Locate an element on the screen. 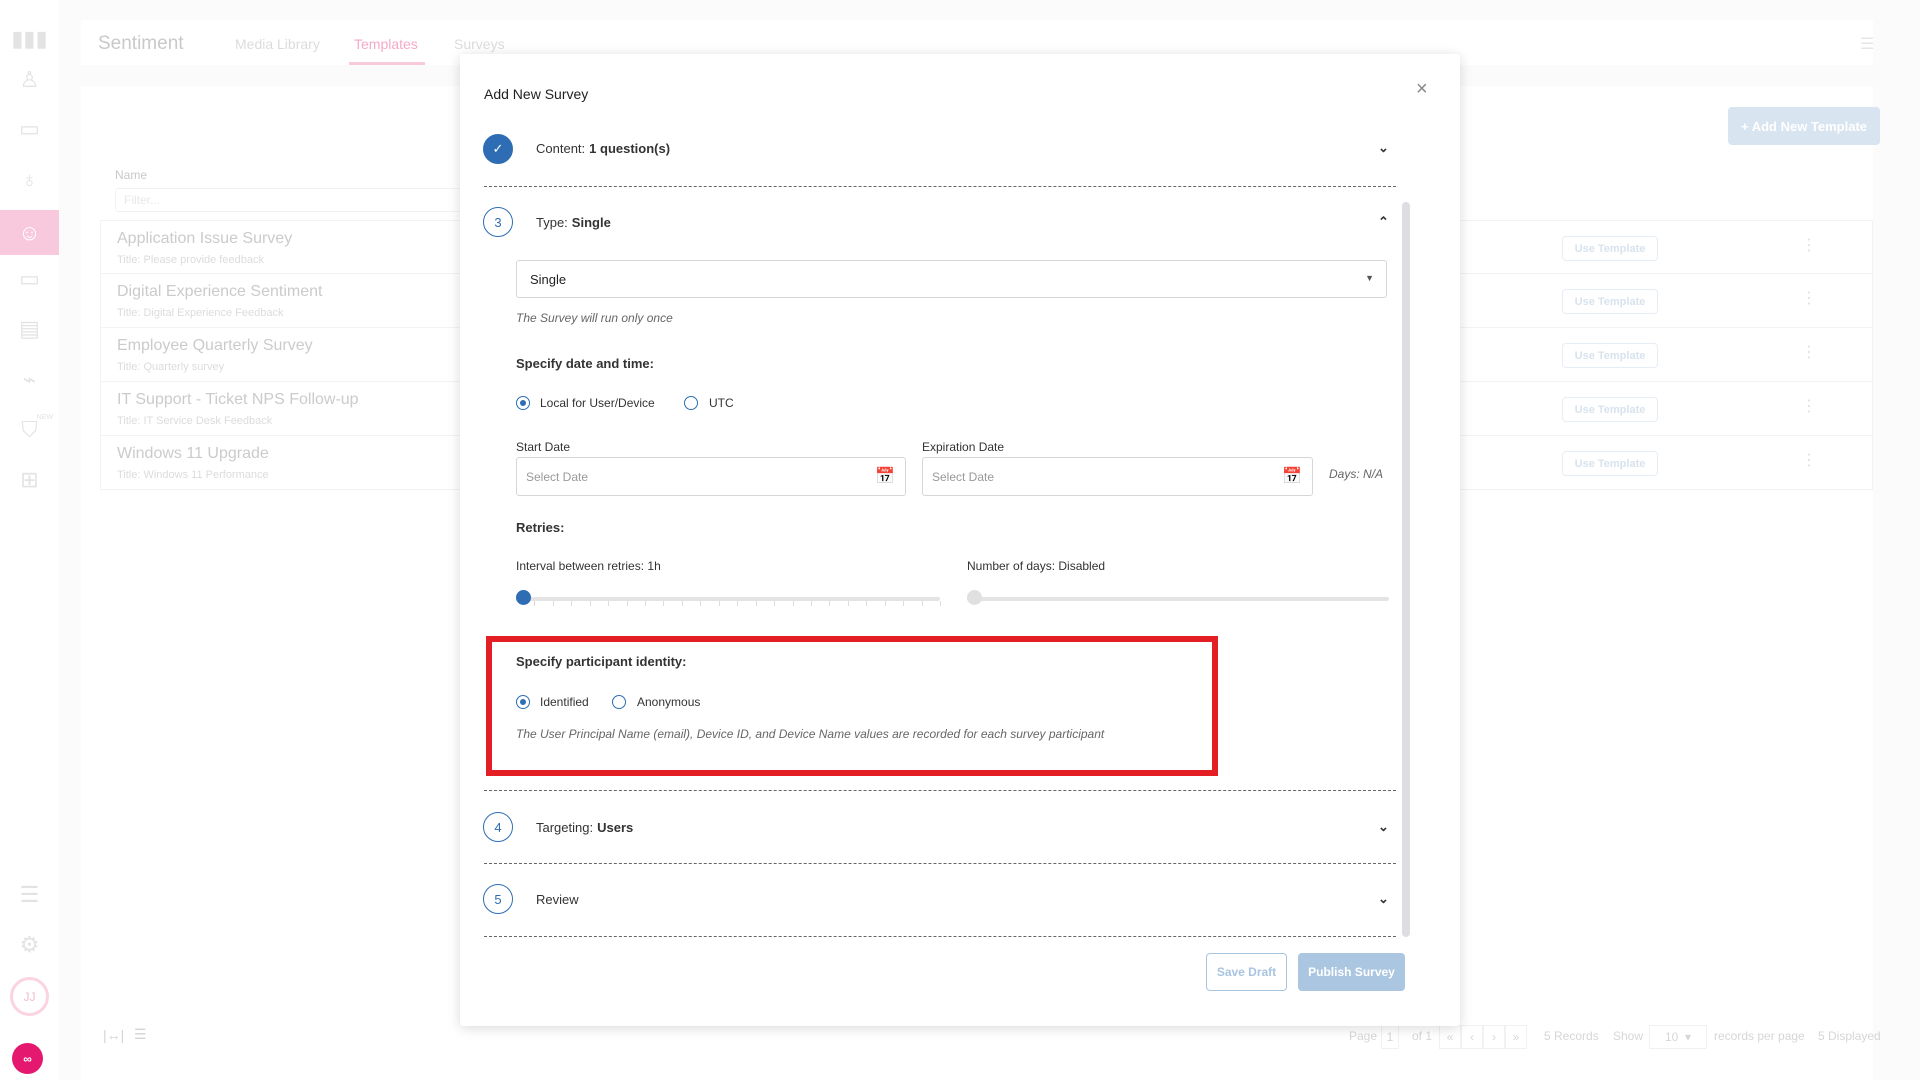 The image size is (1920, 1080). radio-local is located at coordinates (523, 403).